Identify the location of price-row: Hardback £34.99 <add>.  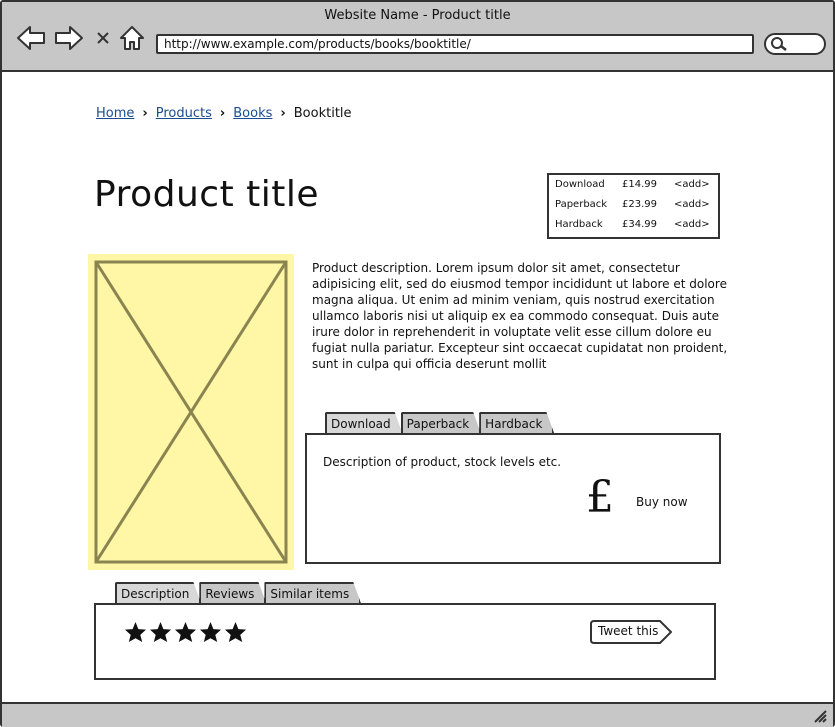
(633, 225).